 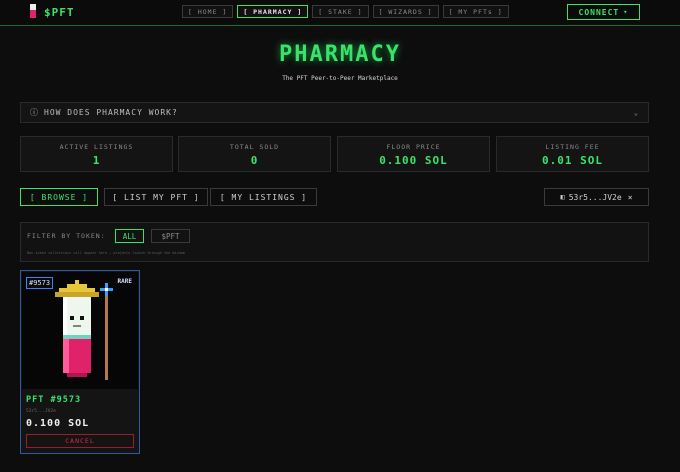 I want to click on stat-label: LISTING FEE, so click(x=572, y=147).